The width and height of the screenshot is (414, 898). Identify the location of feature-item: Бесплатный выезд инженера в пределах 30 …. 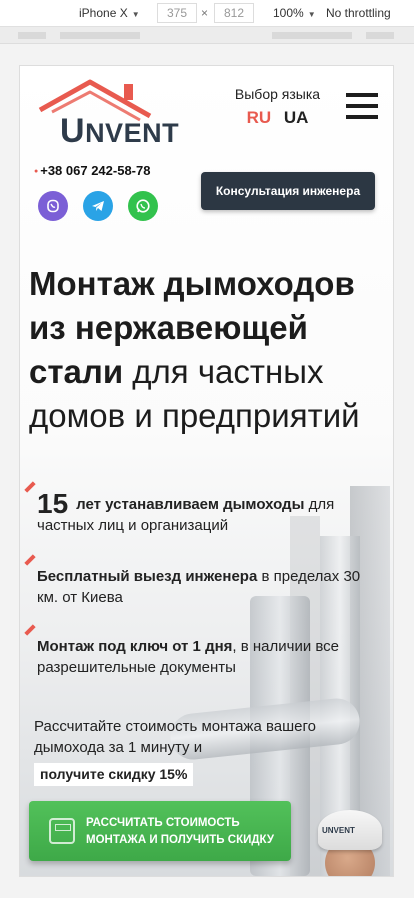
(200, 581).